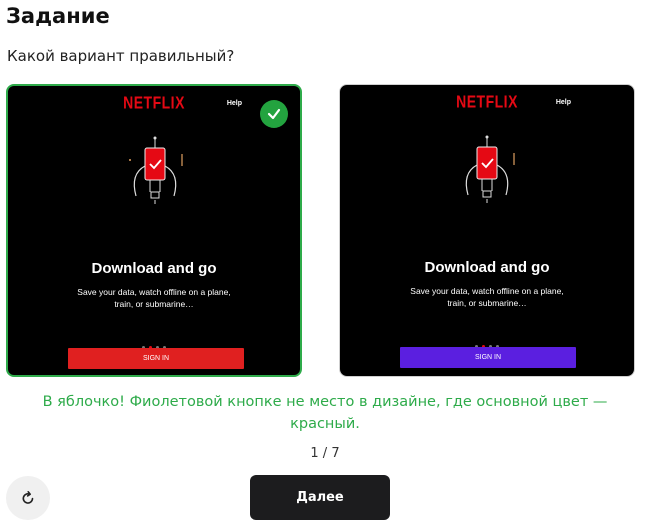 This screenshot has height=531, width=650. What do you see at coordinates (325, 453) in the screenshot?
I see `progress-counter: 1 / 7` at bounding box center [325, 453].